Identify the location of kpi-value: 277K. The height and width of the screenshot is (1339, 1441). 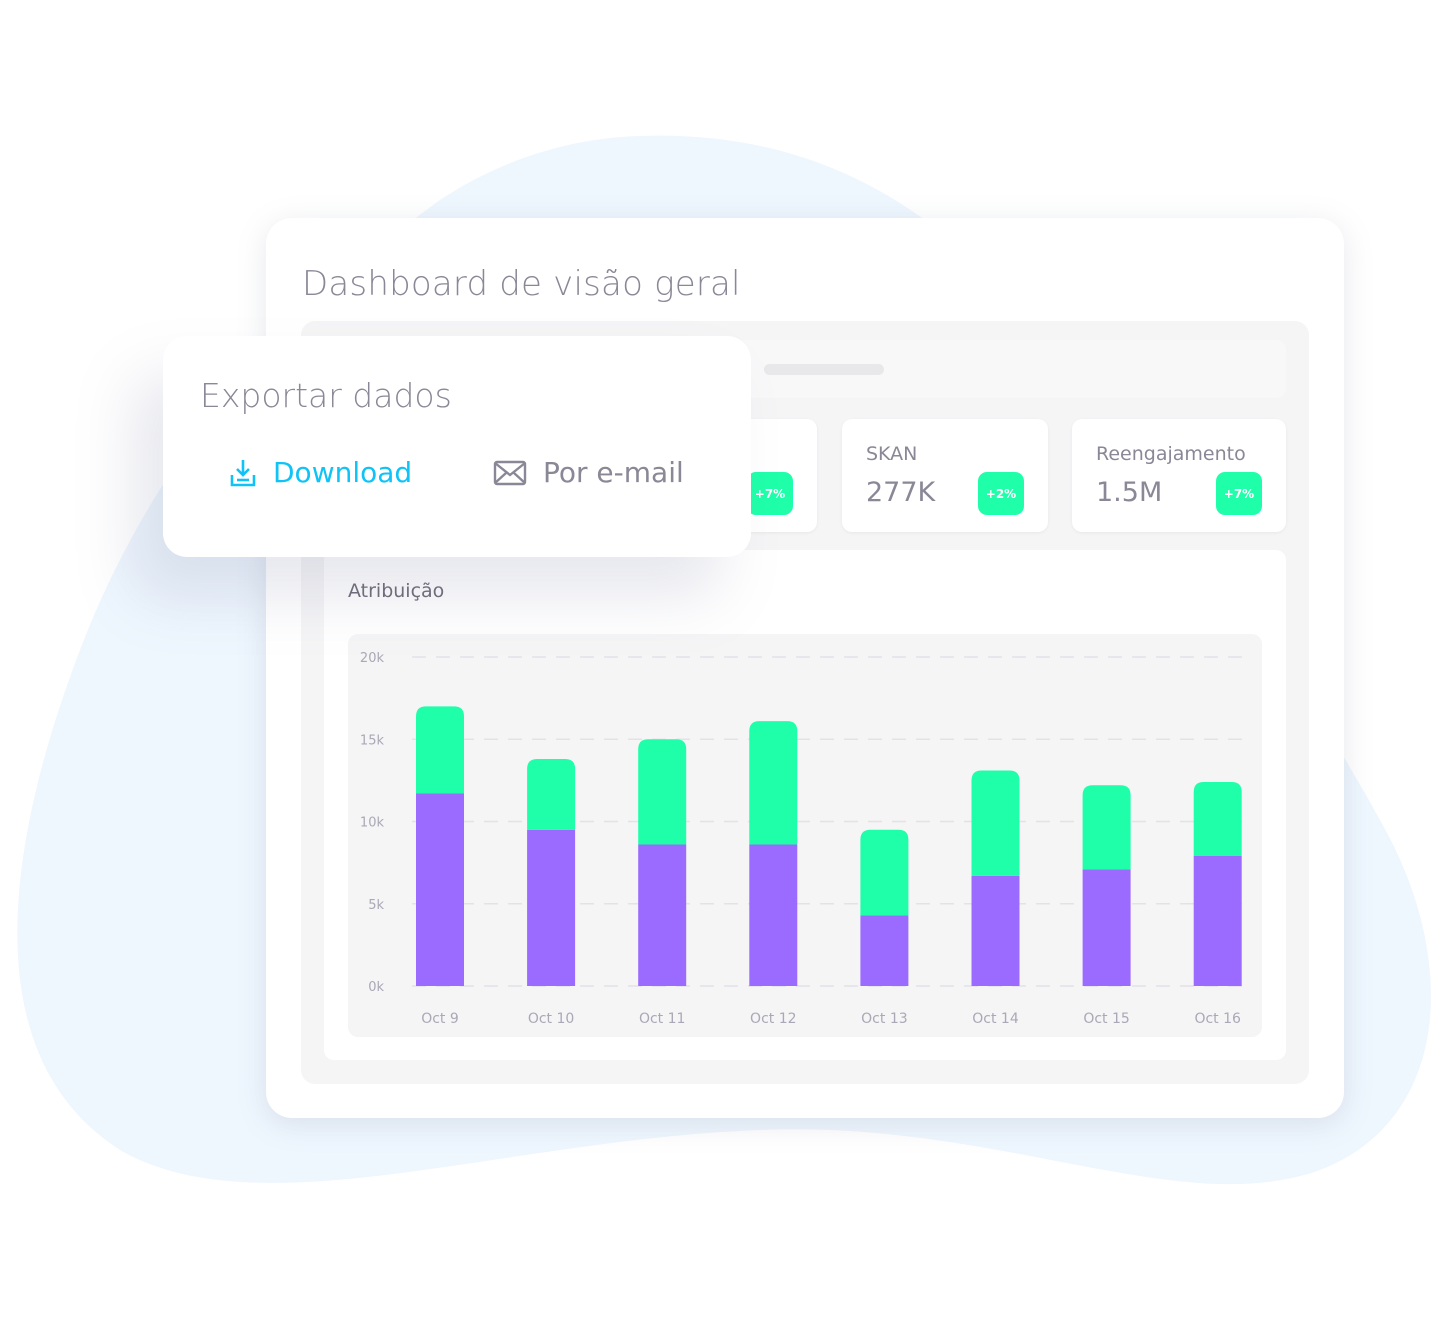
(901, 492).